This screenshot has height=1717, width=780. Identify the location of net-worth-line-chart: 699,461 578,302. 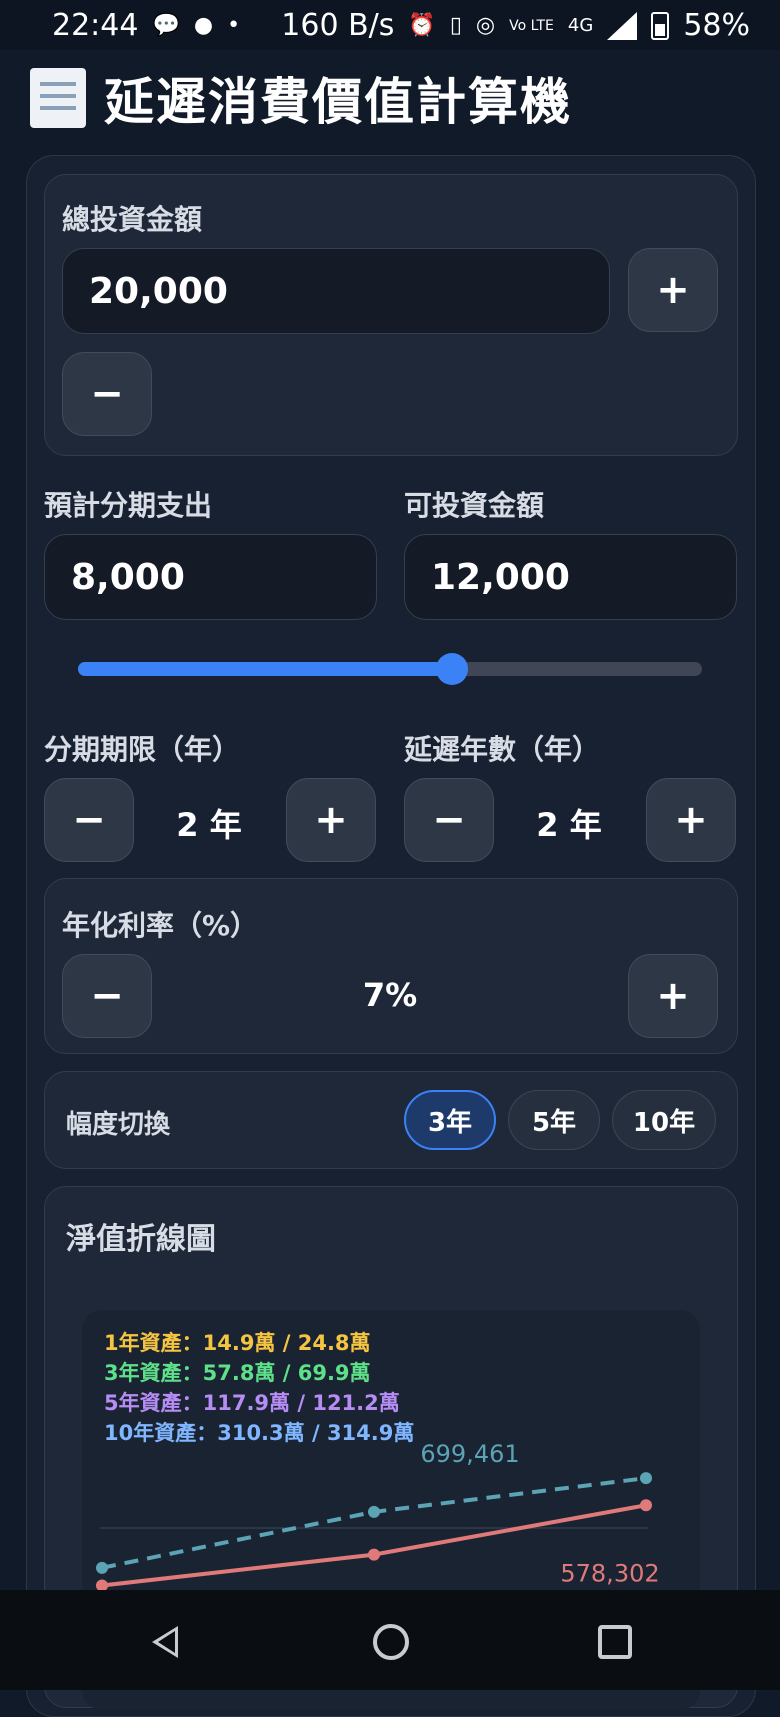
(378, 1516).